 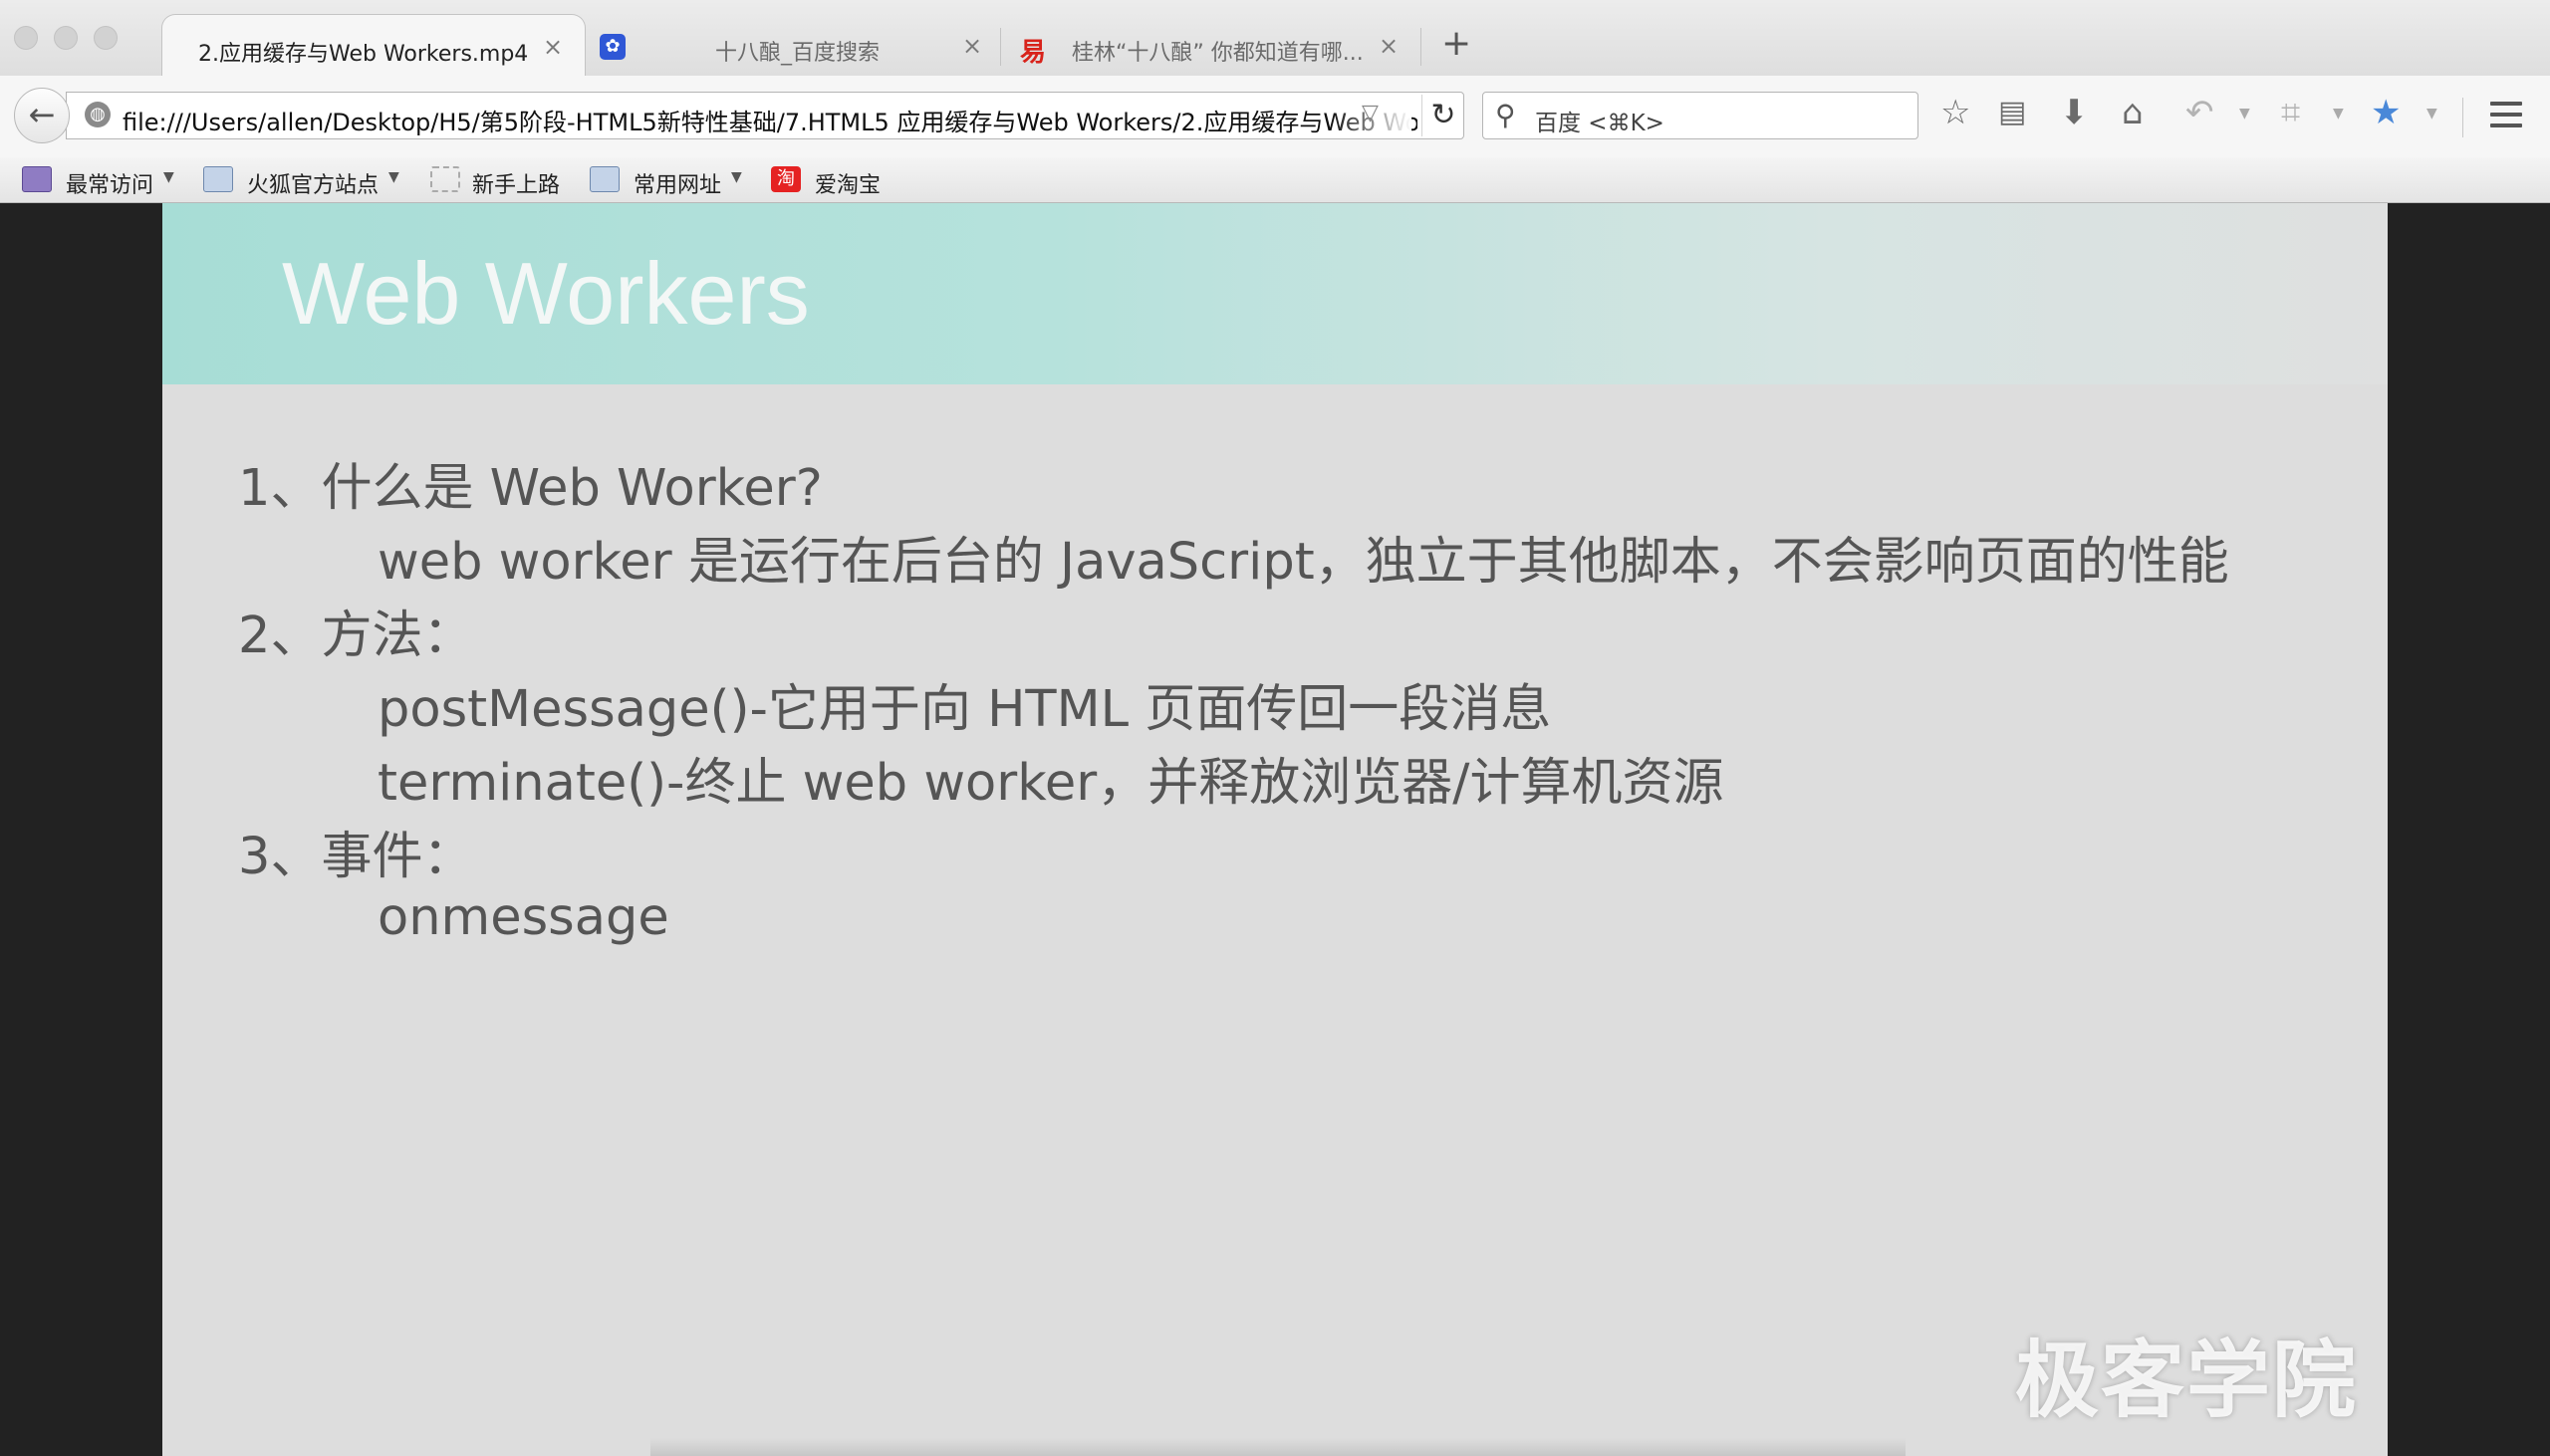 I want to click on bookmark-most-visited: 最常访问 ▼, so click(x=101, y=181).